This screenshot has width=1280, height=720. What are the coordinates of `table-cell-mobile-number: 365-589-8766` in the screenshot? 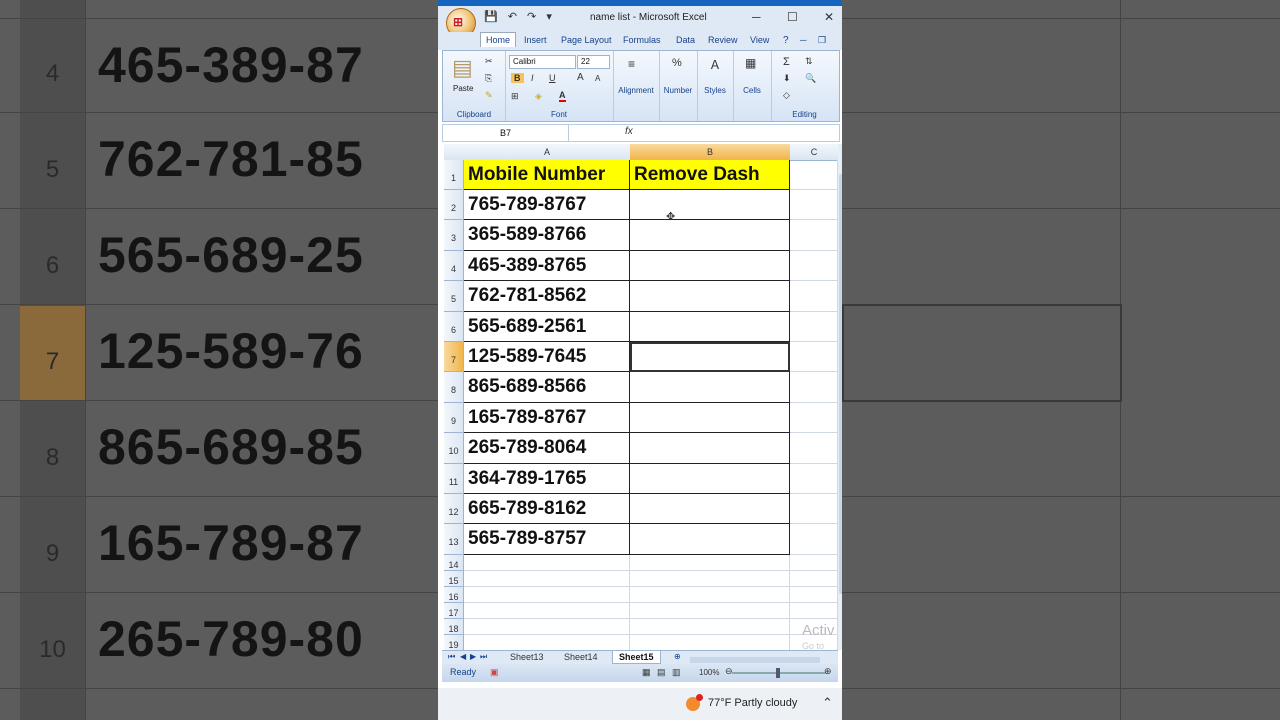 It's located at (547, 235).